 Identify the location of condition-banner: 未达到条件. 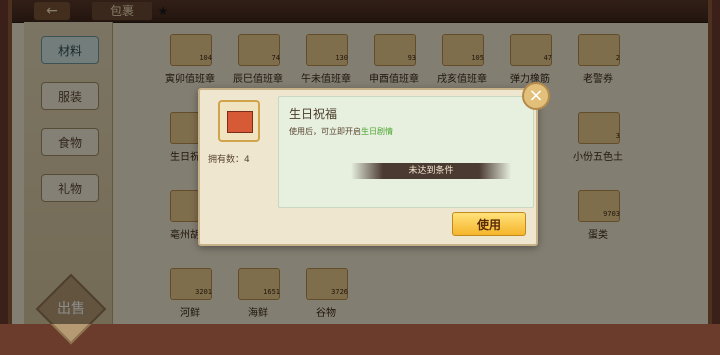
(431, 171).